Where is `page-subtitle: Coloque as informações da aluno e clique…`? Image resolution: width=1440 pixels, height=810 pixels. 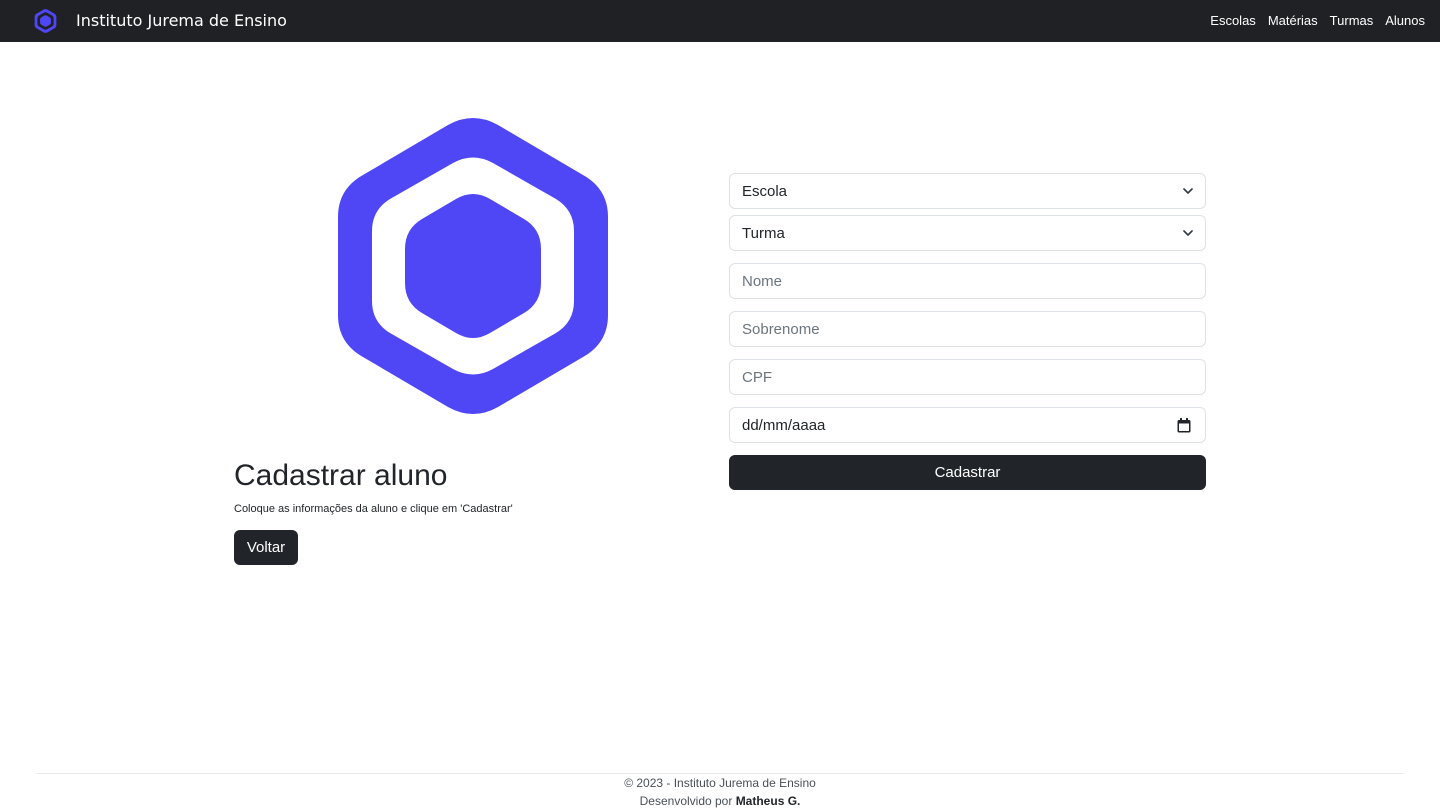 page-subtitle: Coloque as informações da aluno e clique… is located at coordinates (373, 509).